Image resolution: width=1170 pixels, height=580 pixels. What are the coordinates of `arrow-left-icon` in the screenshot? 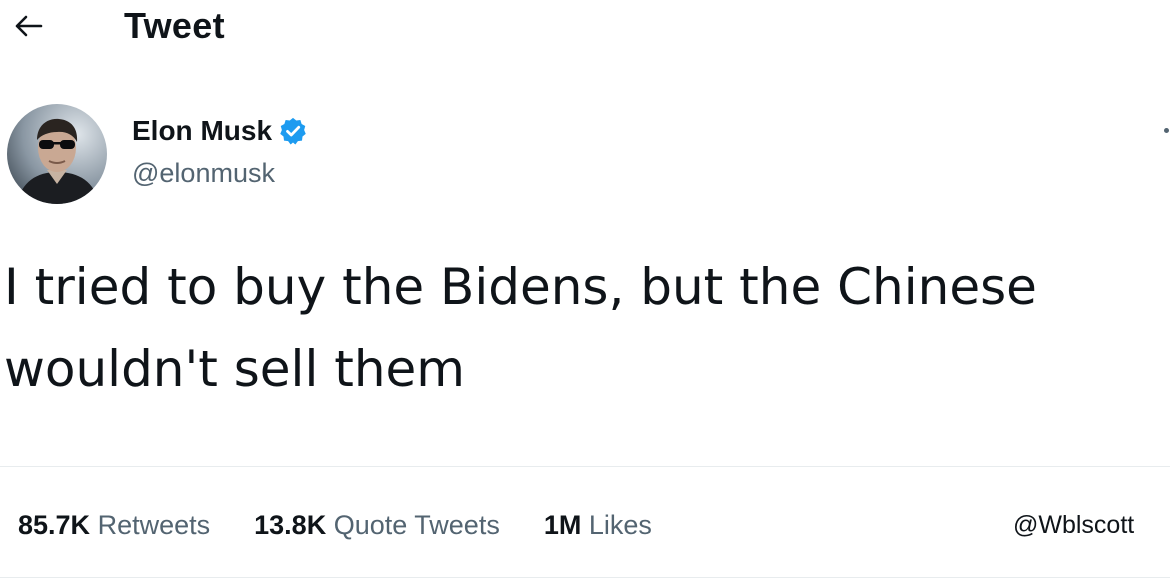 It's located at (29, 26).